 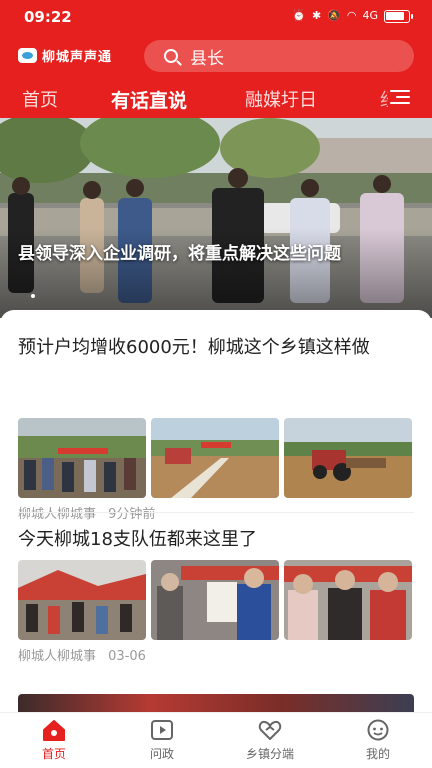 I want to click on nav-township: 乡镇分端, so click(x=270, y=740).